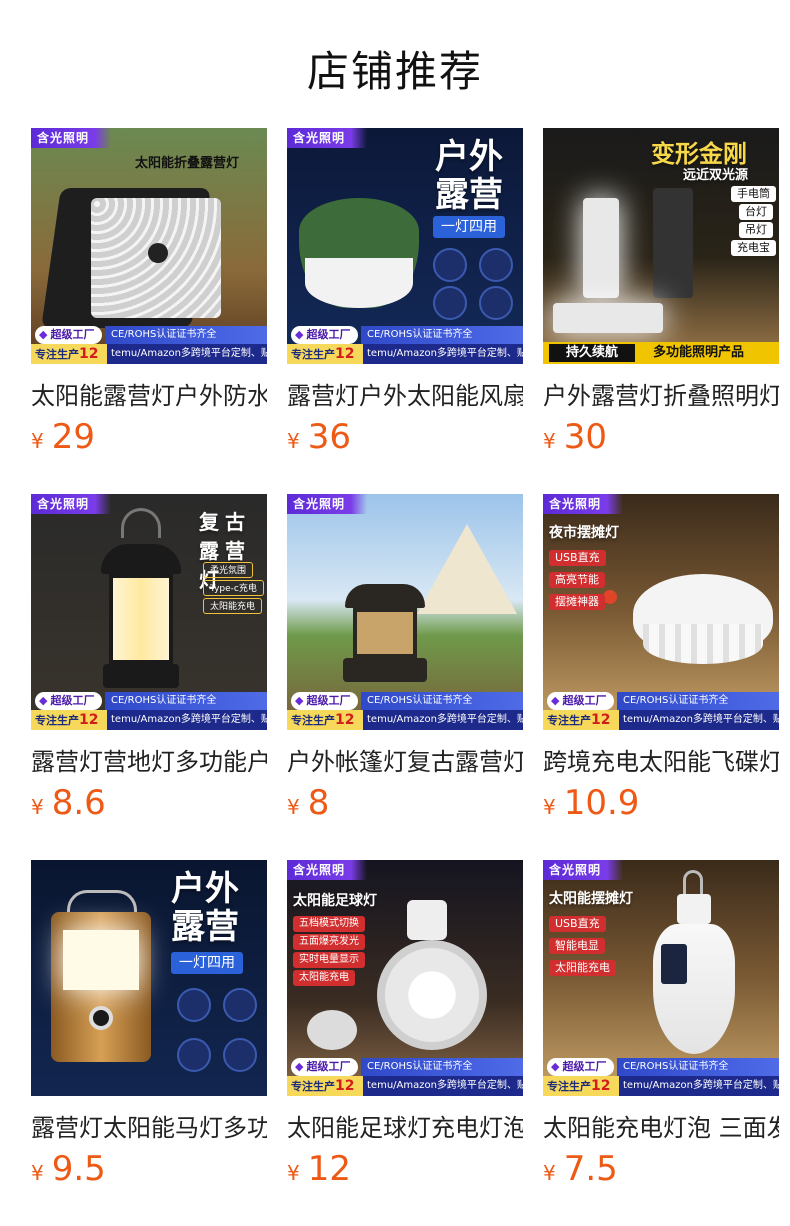 The image size is (790, 1226). I want to click on feature-tag: 柔光氛围, so click(228, 570).